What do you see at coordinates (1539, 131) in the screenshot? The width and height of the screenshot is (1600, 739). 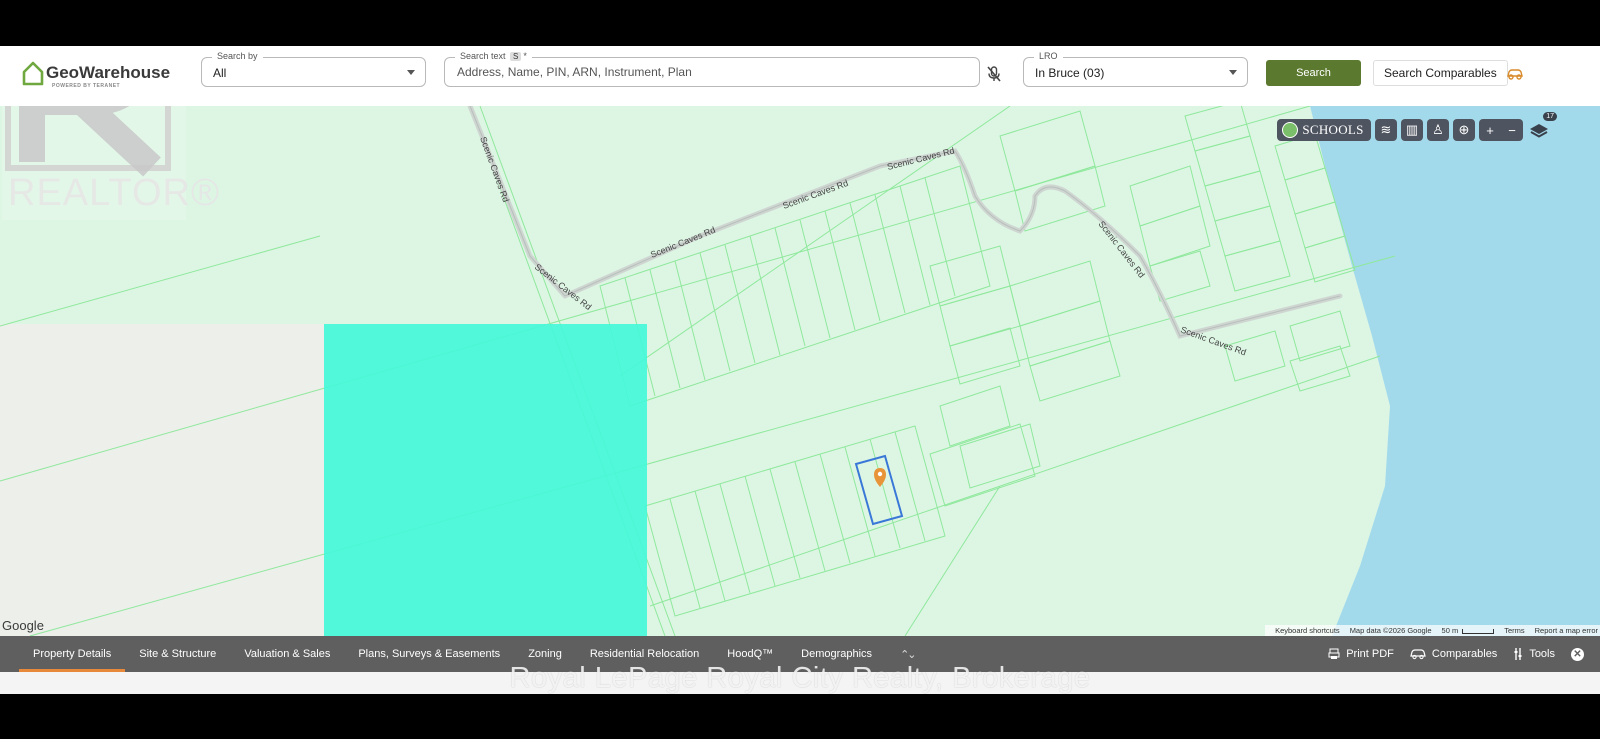 I see `layers-stack-icon` at bounding box center [1539, 131].